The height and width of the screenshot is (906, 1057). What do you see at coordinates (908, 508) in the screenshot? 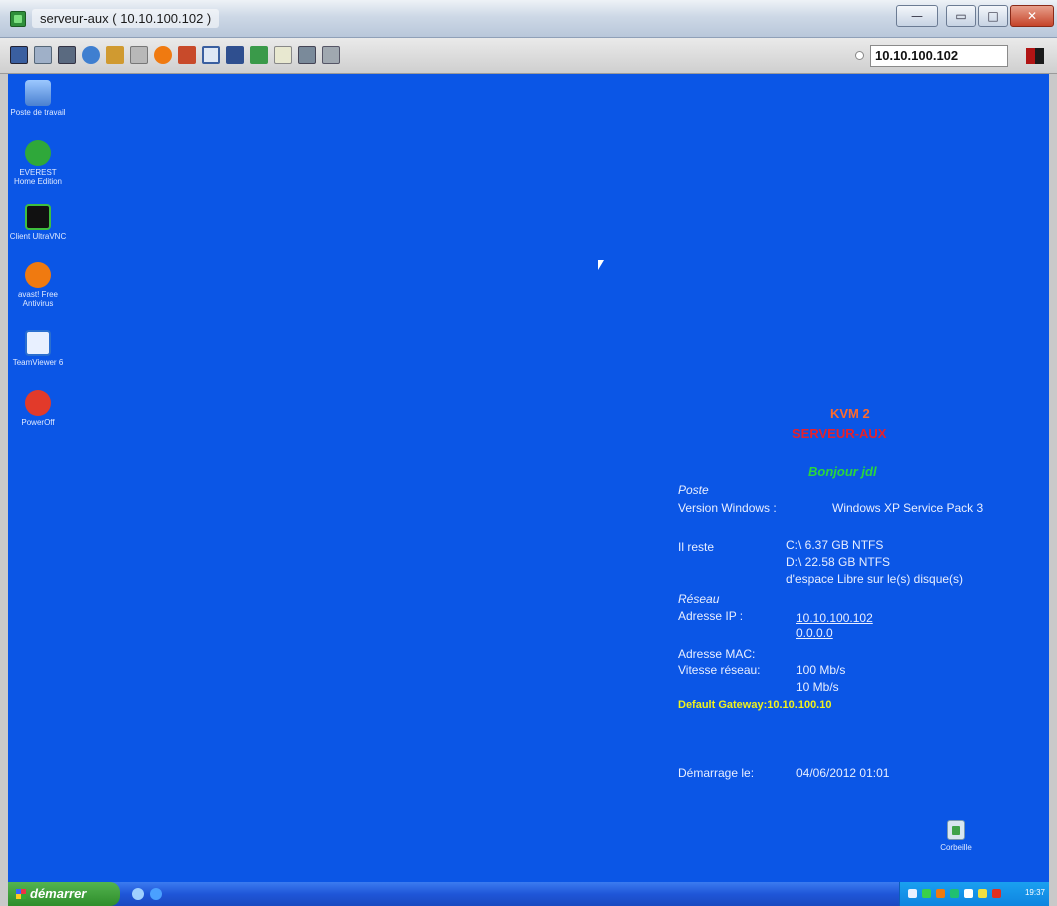
I see `version-value: Windows XP Service Pack 3` at bounding box center [908, 508].